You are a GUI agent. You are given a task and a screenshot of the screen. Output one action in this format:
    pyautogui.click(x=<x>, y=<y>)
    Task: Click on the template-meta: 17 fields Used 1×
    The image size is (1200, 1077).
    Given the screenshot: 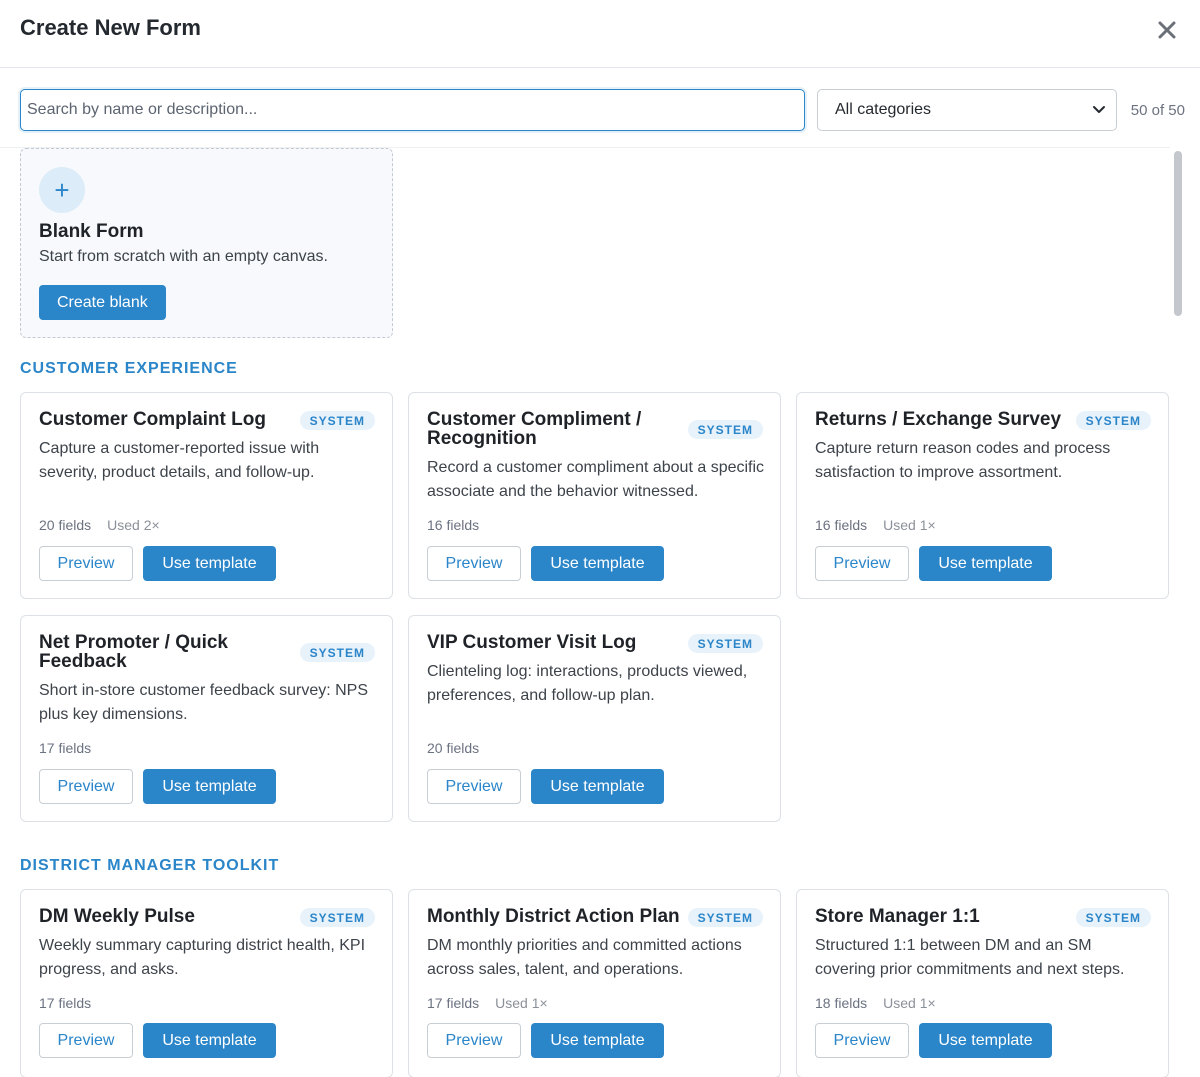 What is the action you would take?
    pyautogui.click(x=487, y=1003)
    